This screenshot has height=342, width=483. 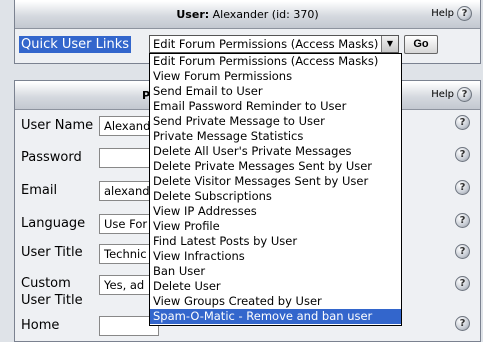 What do you see at coordinates (266, 44) in the screenshot?
I see `quick-links-selected-value: Edit Forum Permissions (Access Masks)` at bounding box center [266, 44].